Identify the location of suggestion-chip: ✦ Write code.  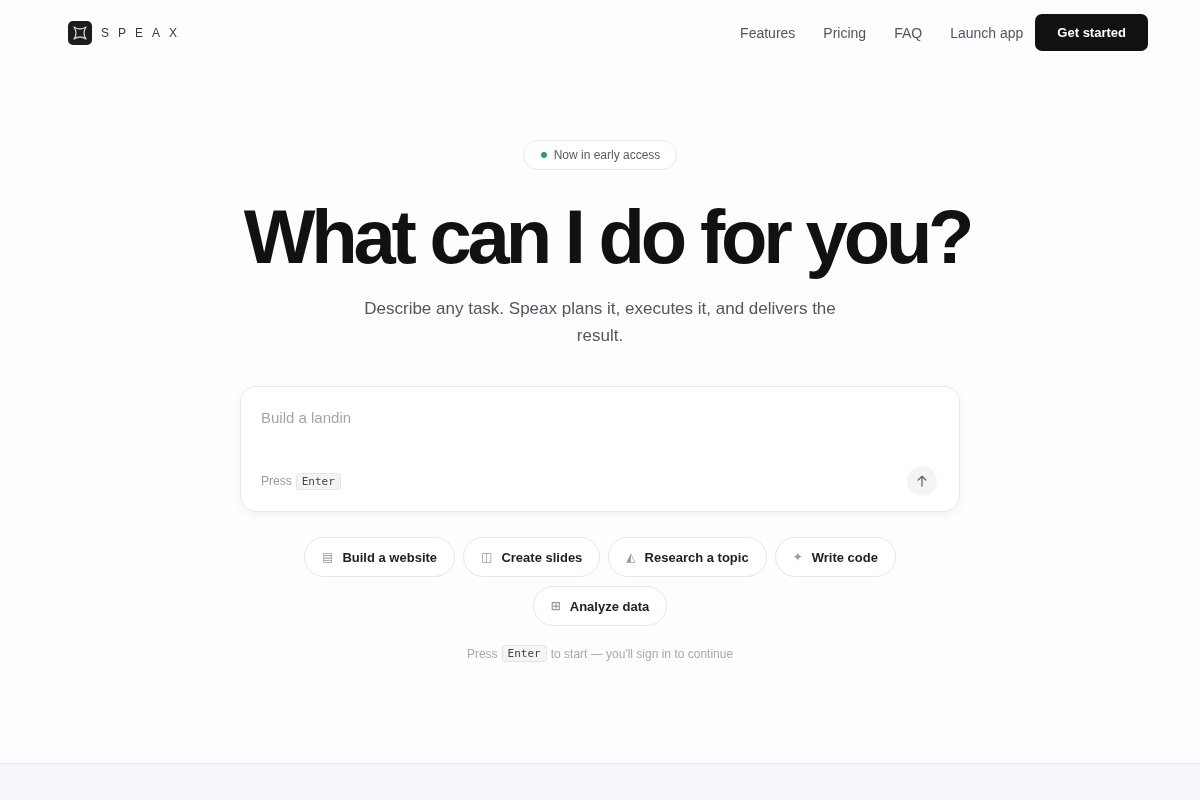
(835, 557).